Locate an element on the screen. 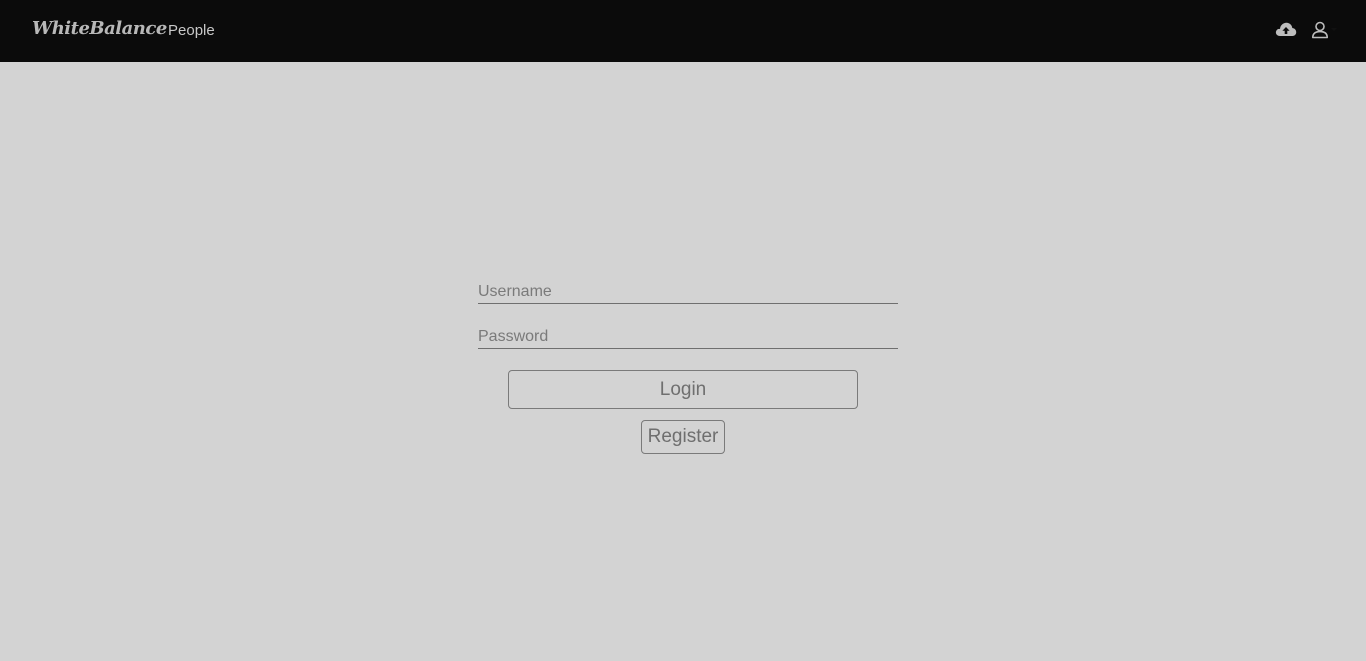  login-form: Login Register is located at coordinates (688, 367).